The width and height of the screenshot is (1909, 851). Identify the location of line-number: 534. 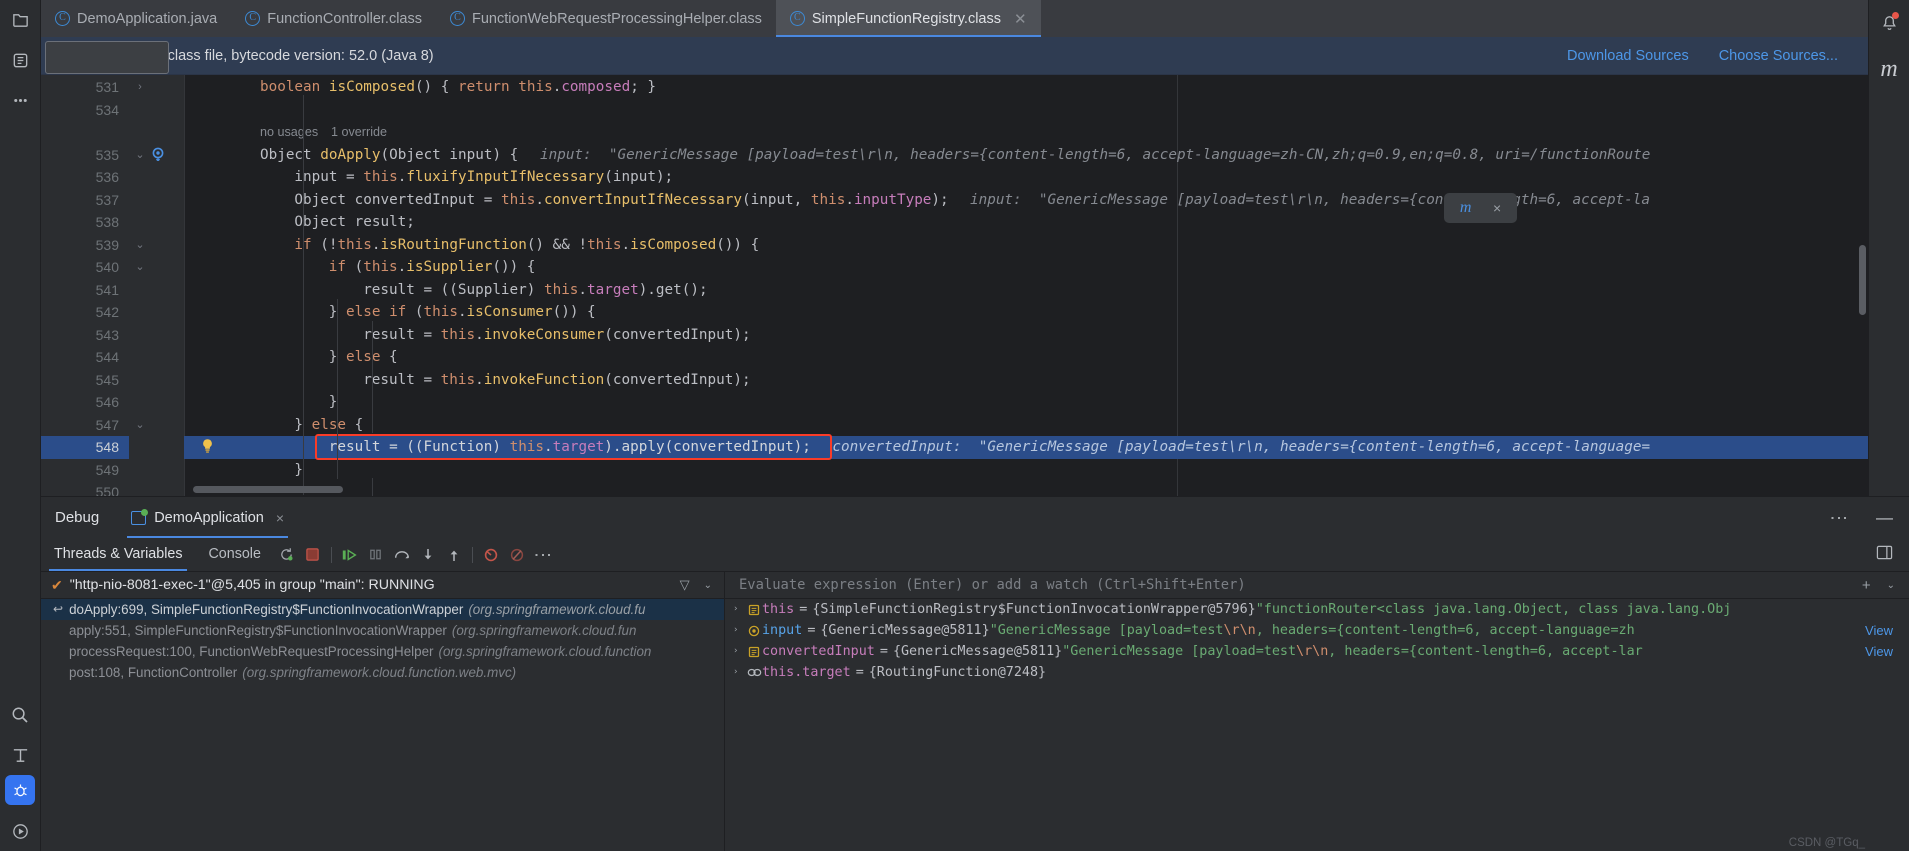
(107, 109).